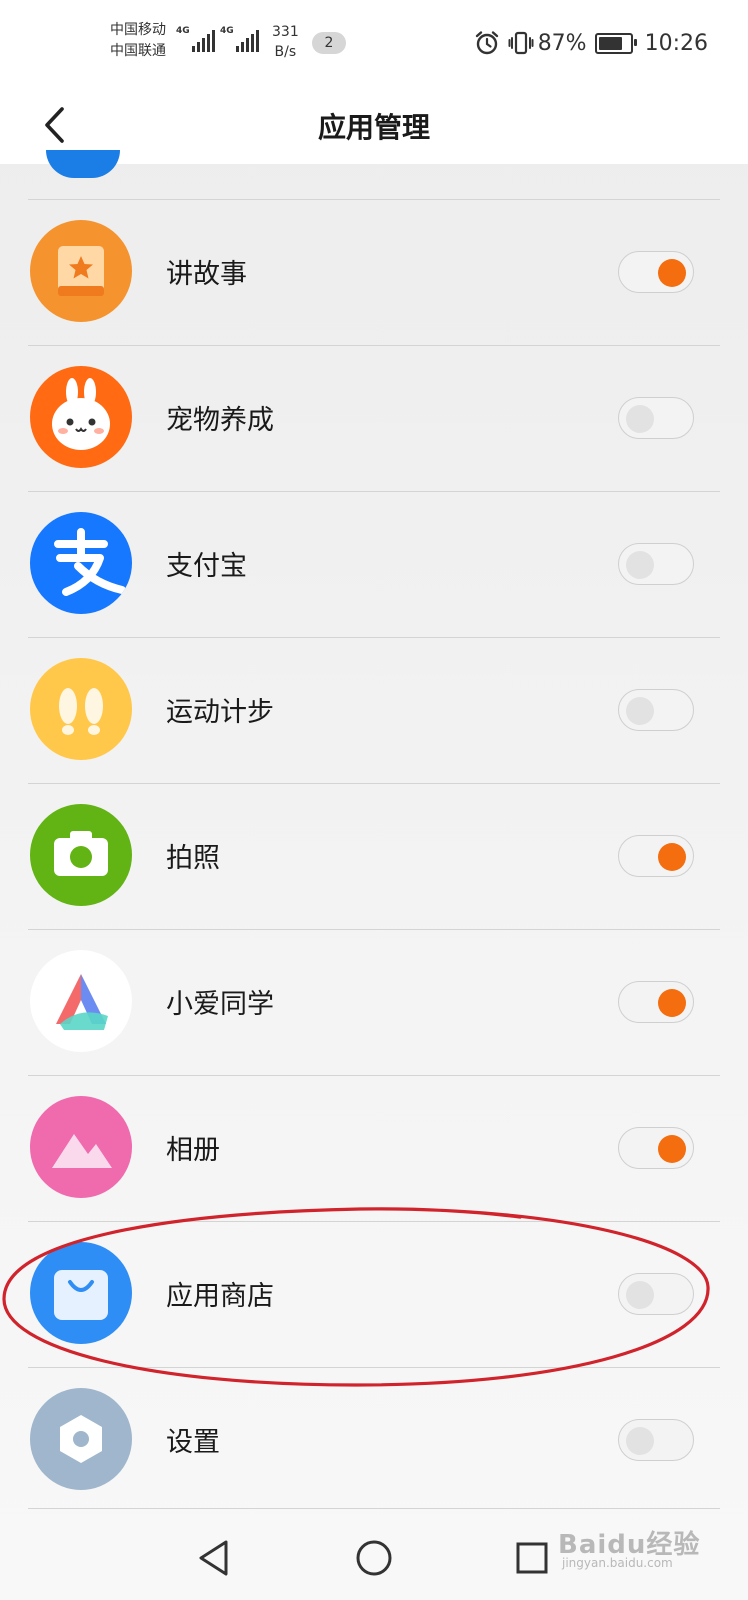 The image size is (748, 1600). What do you see at coordinates (562, 43) in the screenshot?
I see `battery-percent: 87%` at bounding box center [562, 43].